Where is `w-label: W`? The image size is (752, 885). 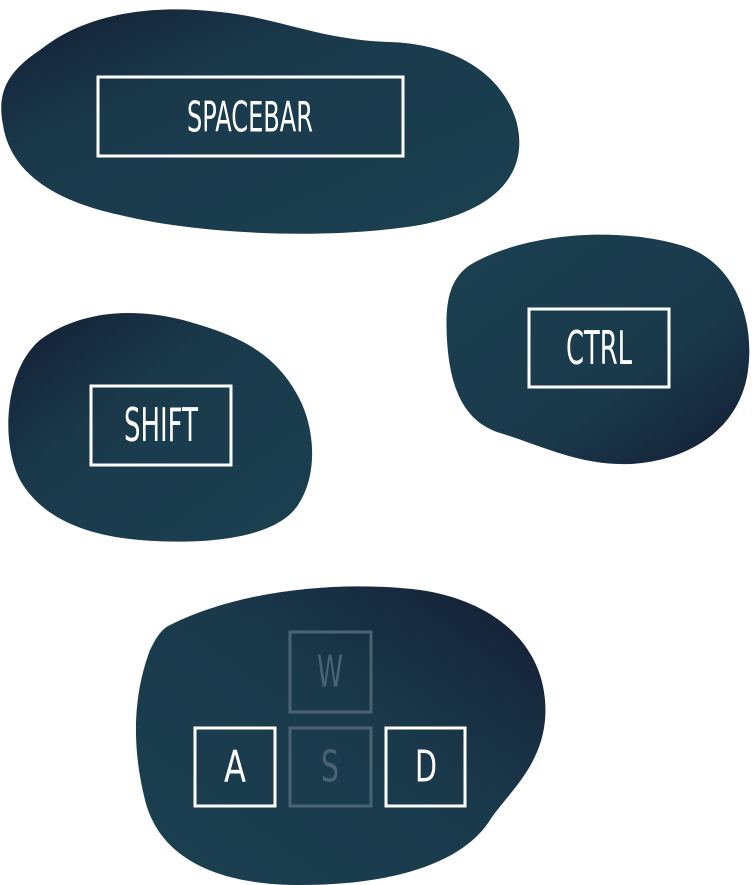
w-label: W is located at coordinates (330, 672).